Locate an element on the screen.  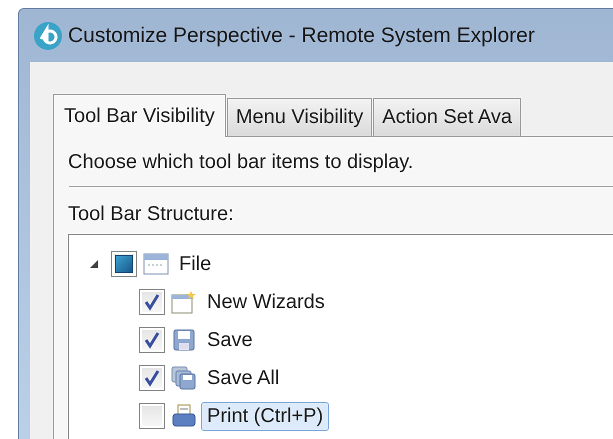
tree-item: File is located at coordinates (195, 264).